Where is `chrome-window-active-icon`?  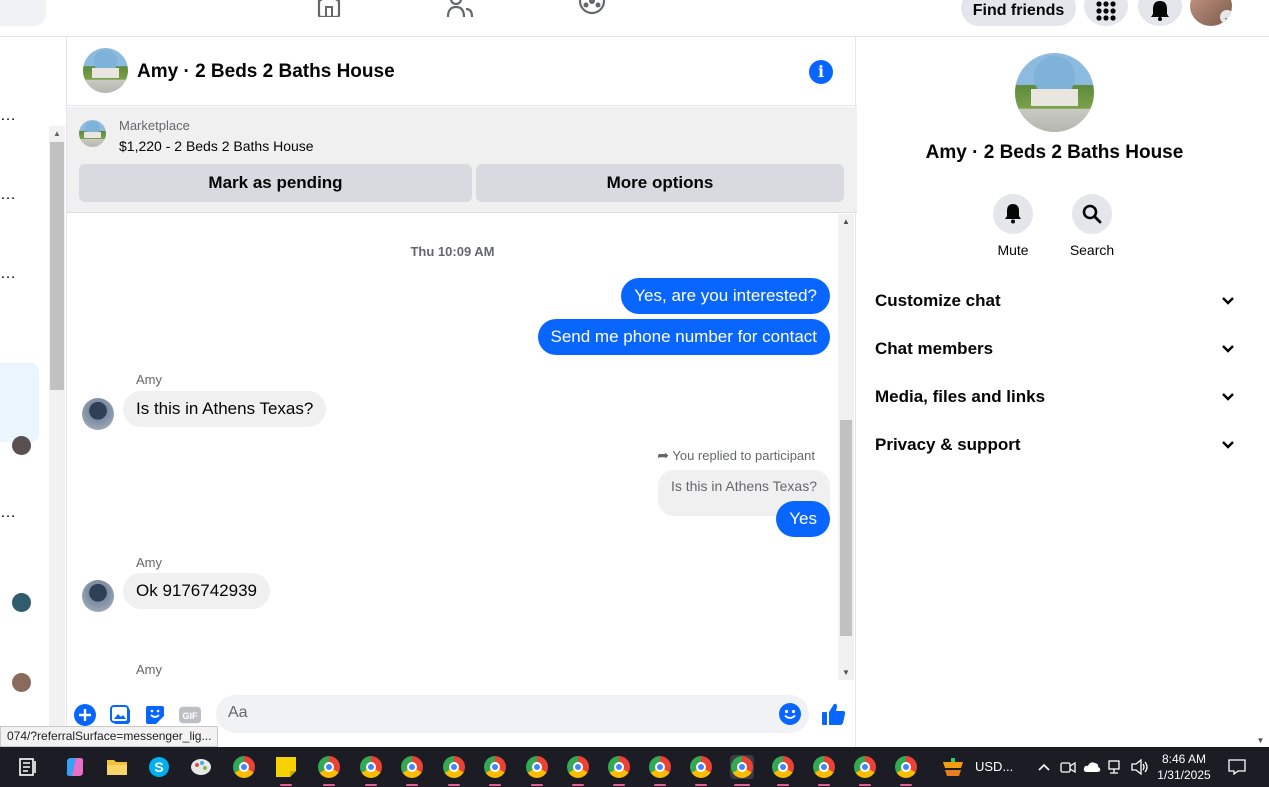
chrome-window-active-icon is located at coordinates (742, 770).